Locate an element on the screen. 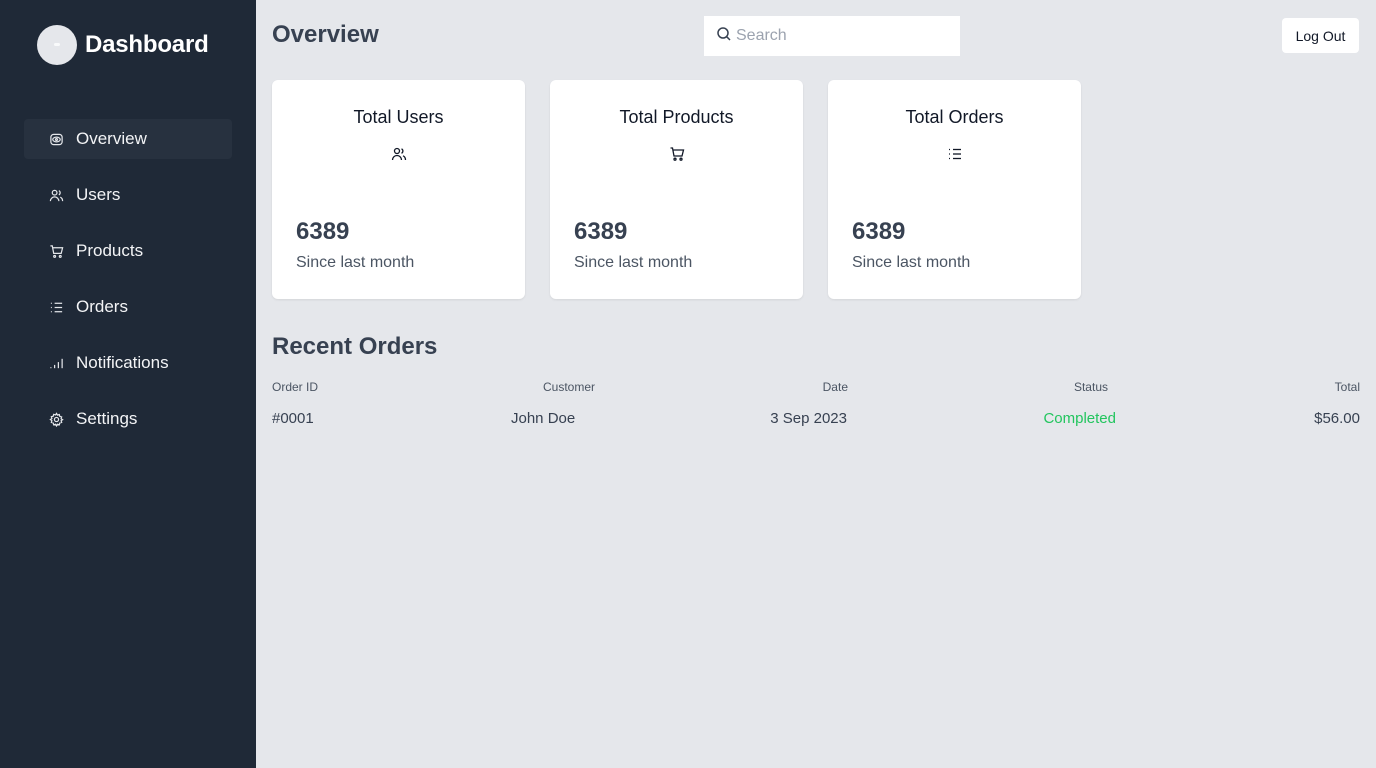 The width and height of the screenshot is (1376, 768). sidebar-item-label: Notifications is located at coordinates (122, 362).